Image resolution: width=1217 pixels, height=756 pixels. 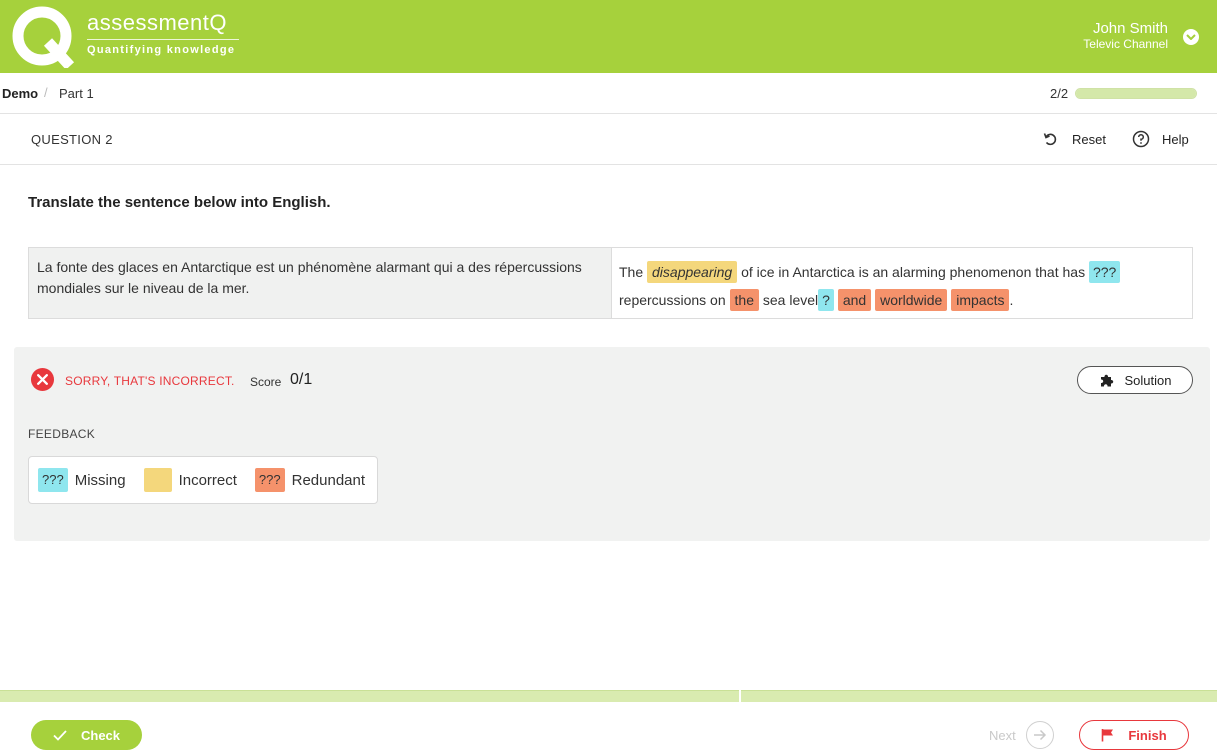 What do you see at coordinates (1002, 735) in the screenshot?
I see `next-label: Next` at bounding box center [1002, 735].